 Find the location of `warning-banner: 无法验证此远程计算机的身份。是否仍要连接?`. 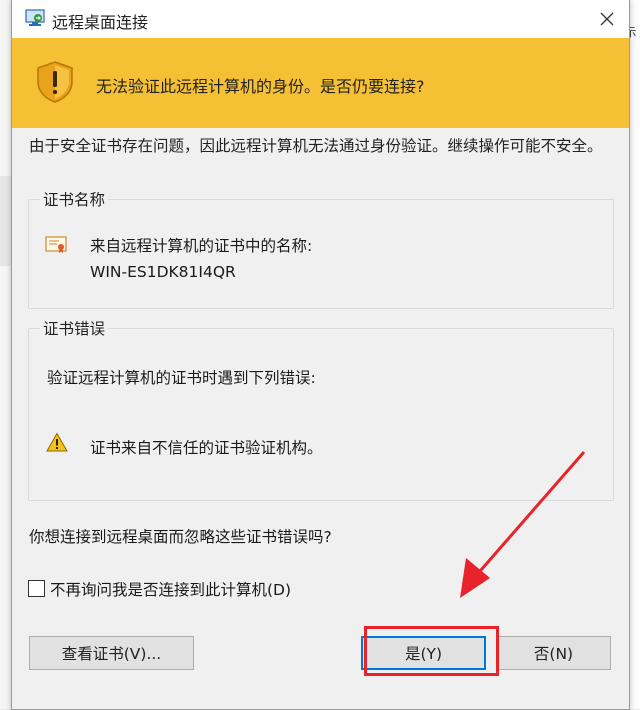

warning-banner: 无法验证此远程计算机的身份。是否仍要连接? is located at coordinates (320, 83).